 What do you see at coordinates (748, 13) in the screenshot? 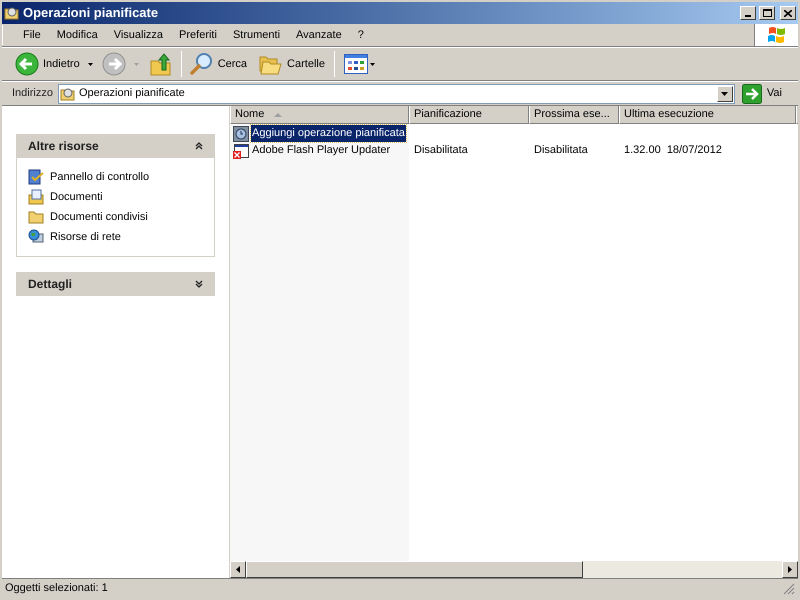
I see `minimize-button` at bounding box center [748, 13].